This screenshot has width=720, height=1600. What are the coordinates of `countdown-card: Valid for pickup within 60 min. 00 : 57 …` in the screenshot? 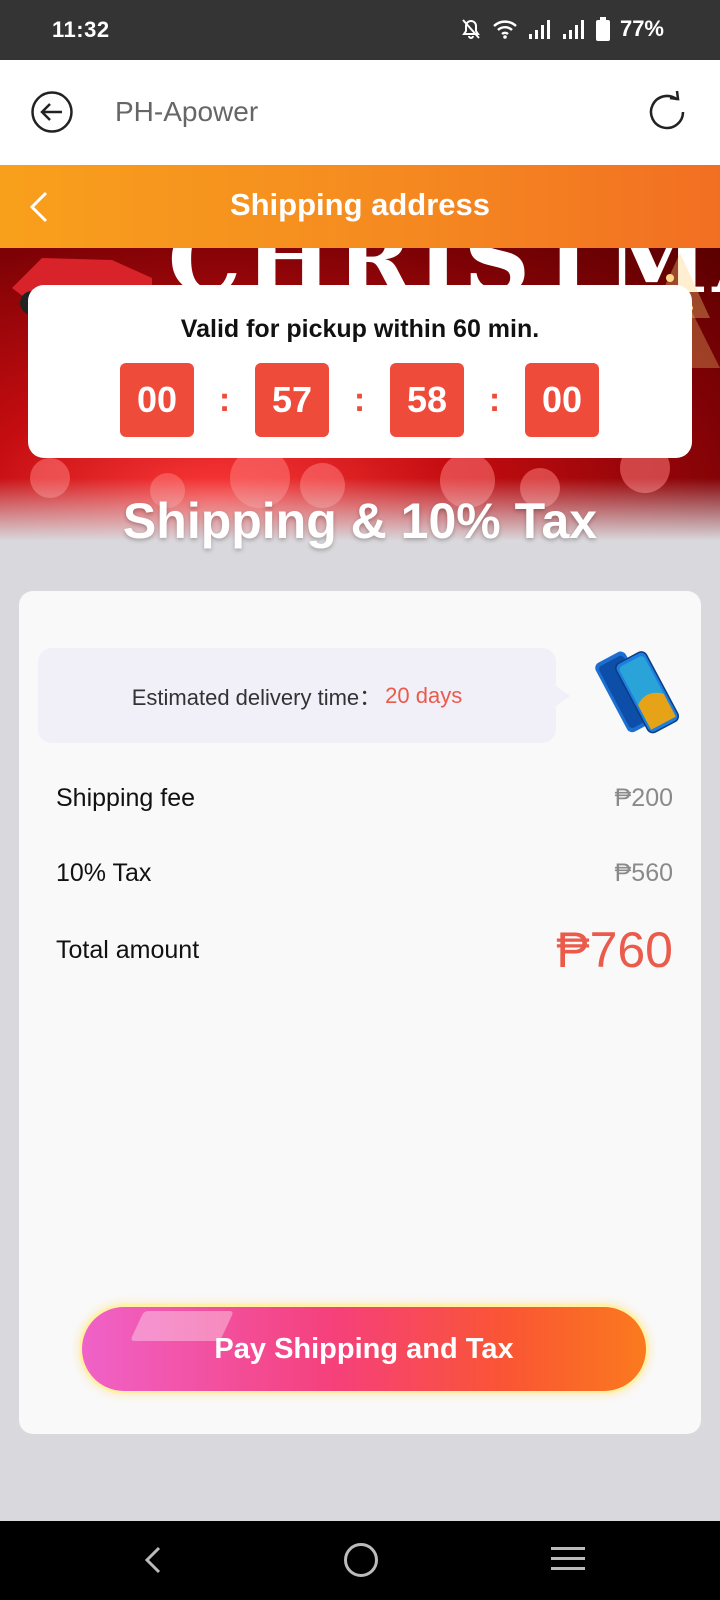 It's located at (360, 371).